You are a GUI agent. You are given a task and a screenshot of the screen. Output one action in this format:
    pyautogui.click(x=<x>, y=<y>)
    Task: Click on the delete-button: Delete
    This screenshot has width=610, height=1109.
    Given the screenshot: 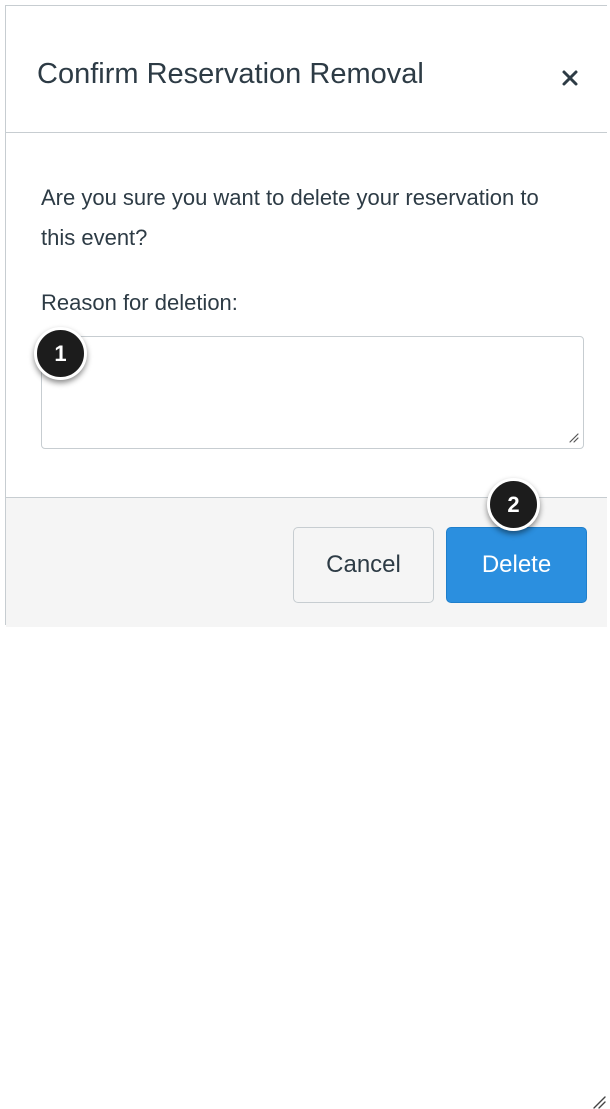 What is the action you would take?
    pyautogui.click(x=516, y=565)
    